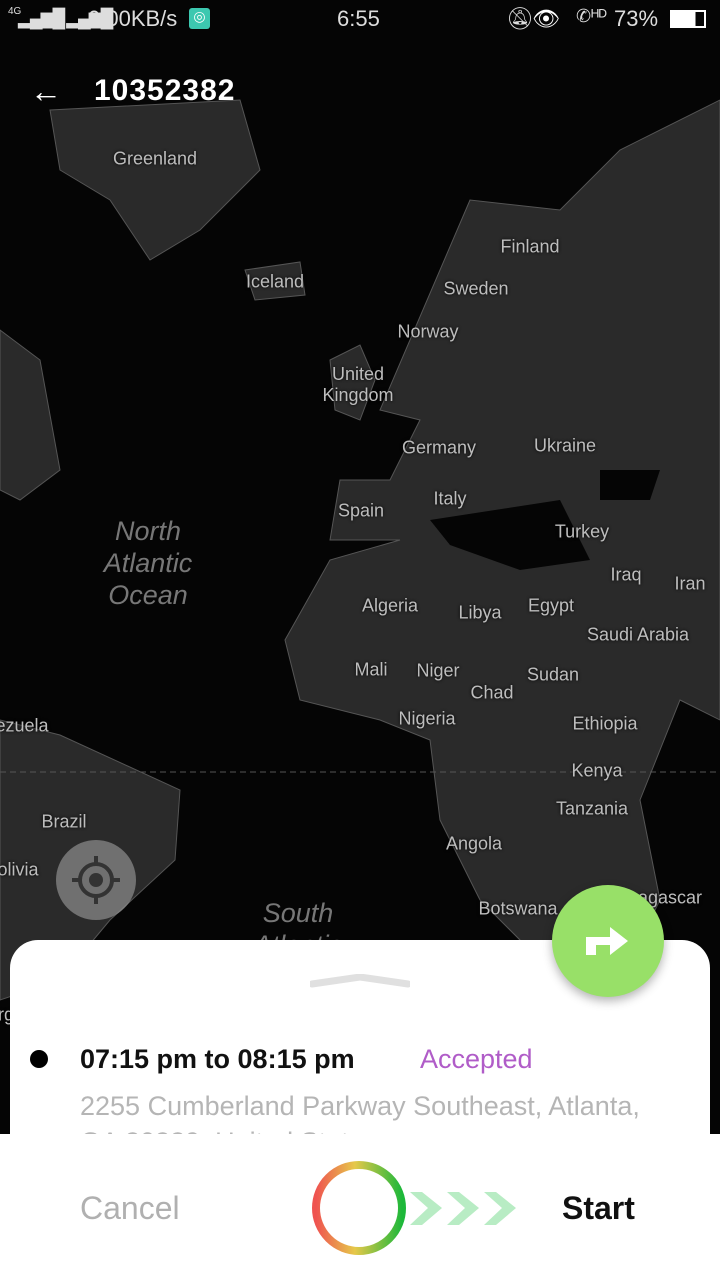 This screenshot has width=720, height=1280. I want to click on my-location-button, so click(96, 880).